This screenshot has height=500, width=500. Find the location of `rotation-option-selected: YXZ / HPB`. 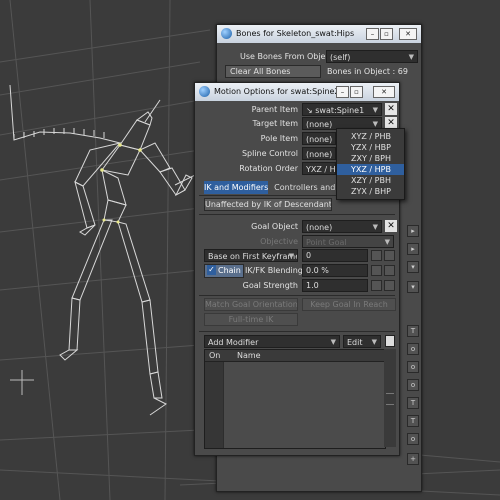

rotation-option-selected: YXZ / HPB is located at coordinates (370, 169).